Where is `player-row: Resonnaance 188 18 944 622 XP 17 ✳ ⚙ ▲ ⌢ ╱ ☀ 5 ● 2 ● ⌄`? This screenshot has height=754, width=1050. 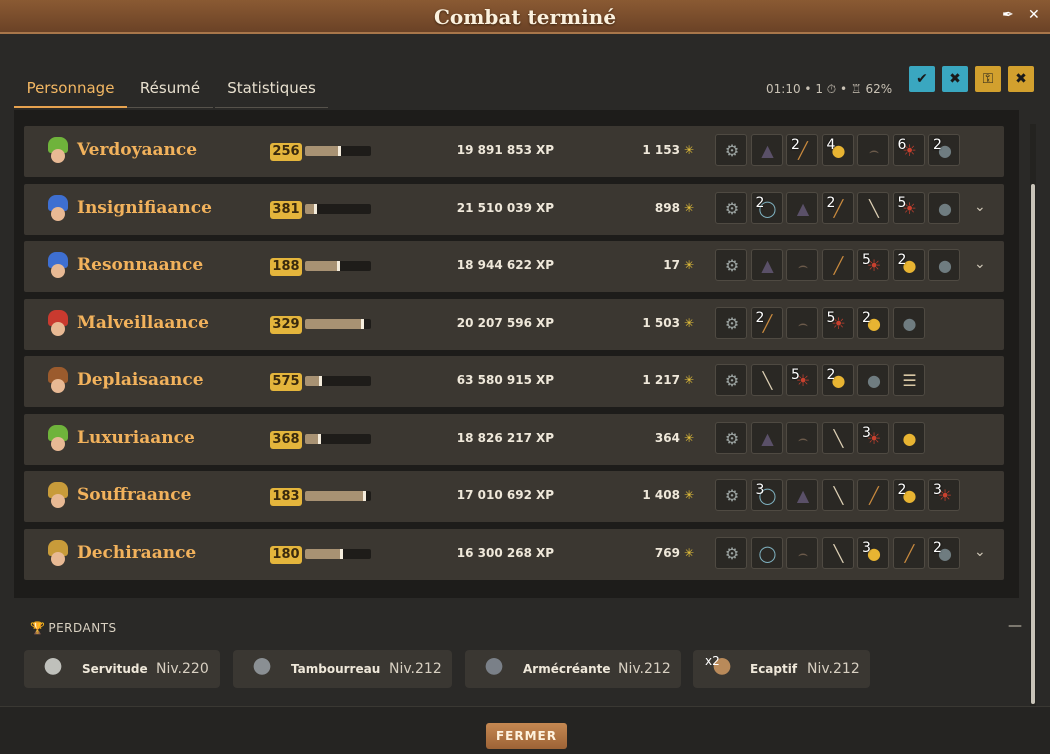
player-row: Resonnaance 188 18 944 622 XP 17 ✳ ⚙ ▲ ⌢ ╱ ☀ 5 ● 2 ● ⌄ is located at coordinates (514, 266).